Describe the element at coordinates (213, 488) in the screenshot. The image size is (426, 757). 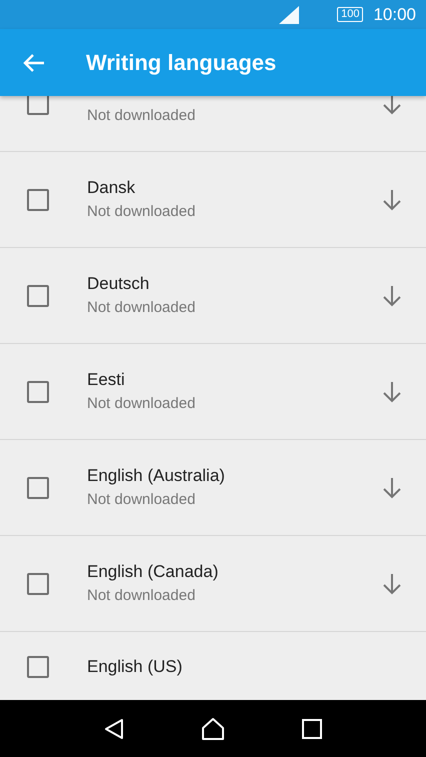
I see `language-row: English (Australia) Not downloaded` at that location.